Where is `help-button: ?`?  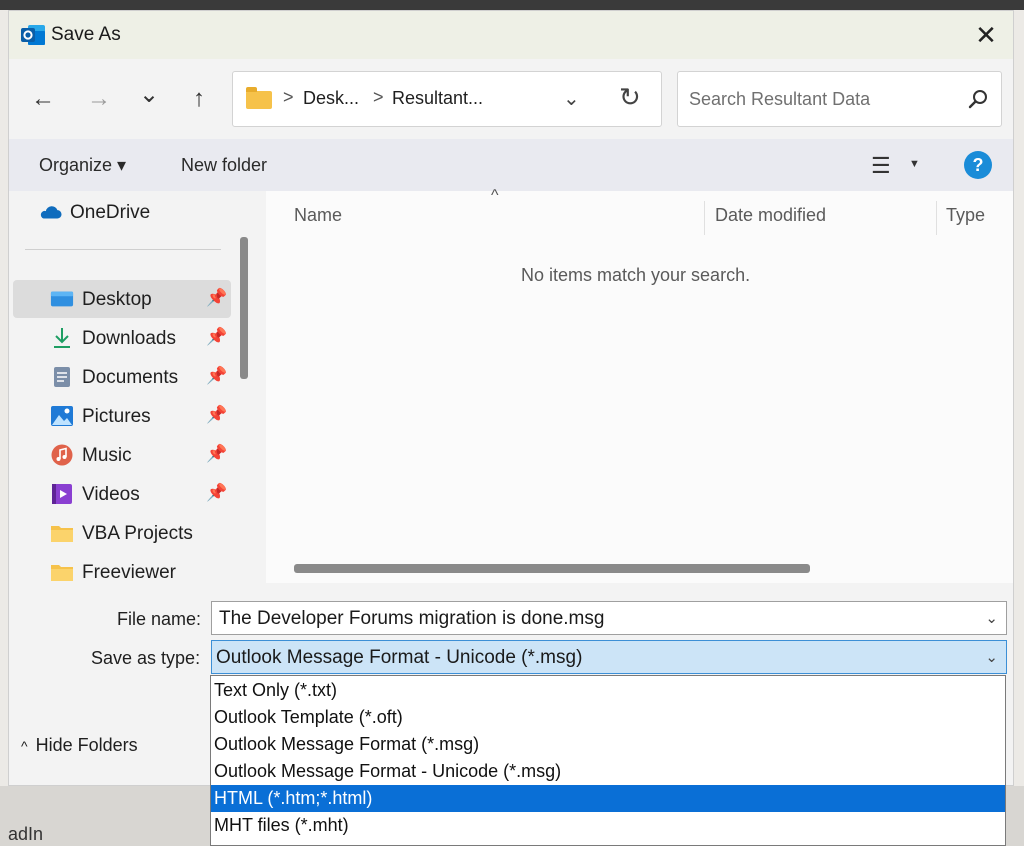 help-button: ? is located at coordinates (978, 165).